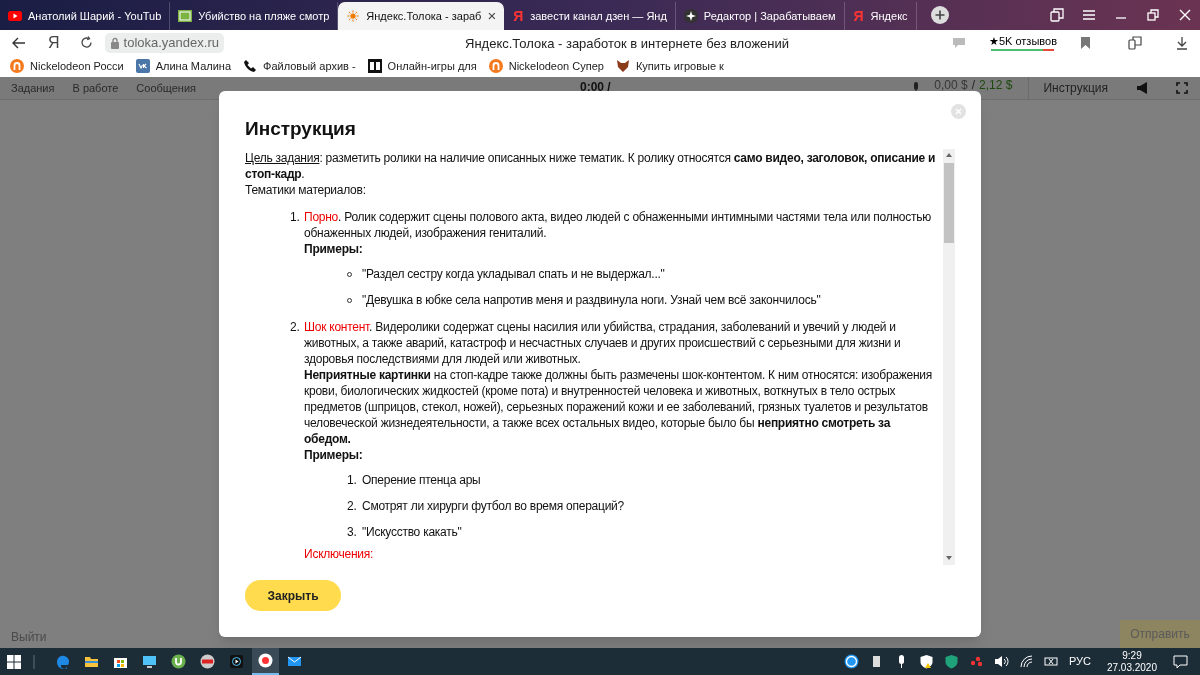  What do you see at coordinates (546, 66) in the screenshot?
I see `bookmark: Nickelodeon Супер` at bounding box center [546, 66].